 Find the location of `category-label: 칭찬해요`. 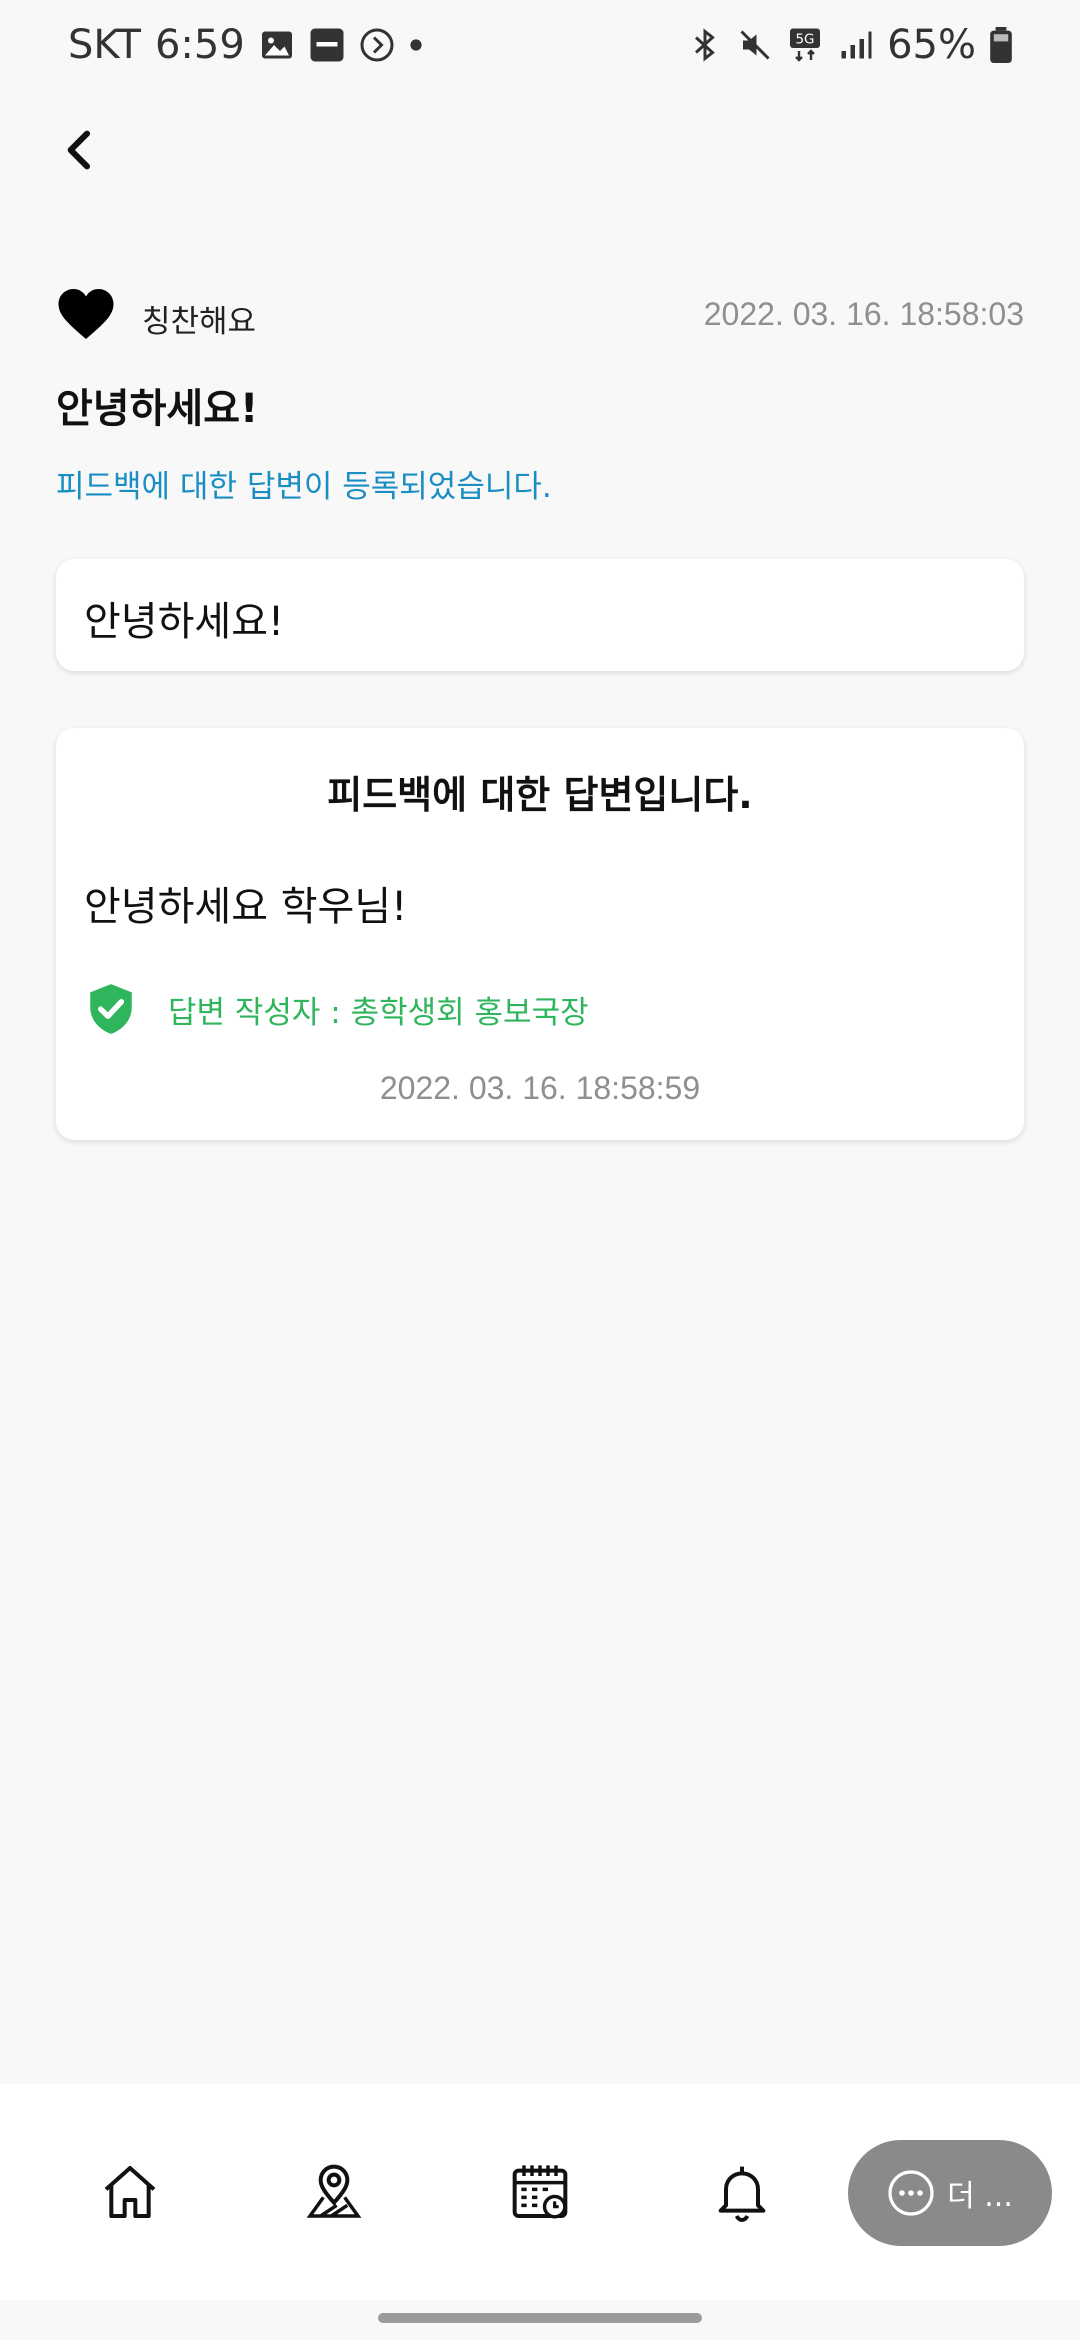

category-label: 칭찬해요 is located at coordinates (199, 322).